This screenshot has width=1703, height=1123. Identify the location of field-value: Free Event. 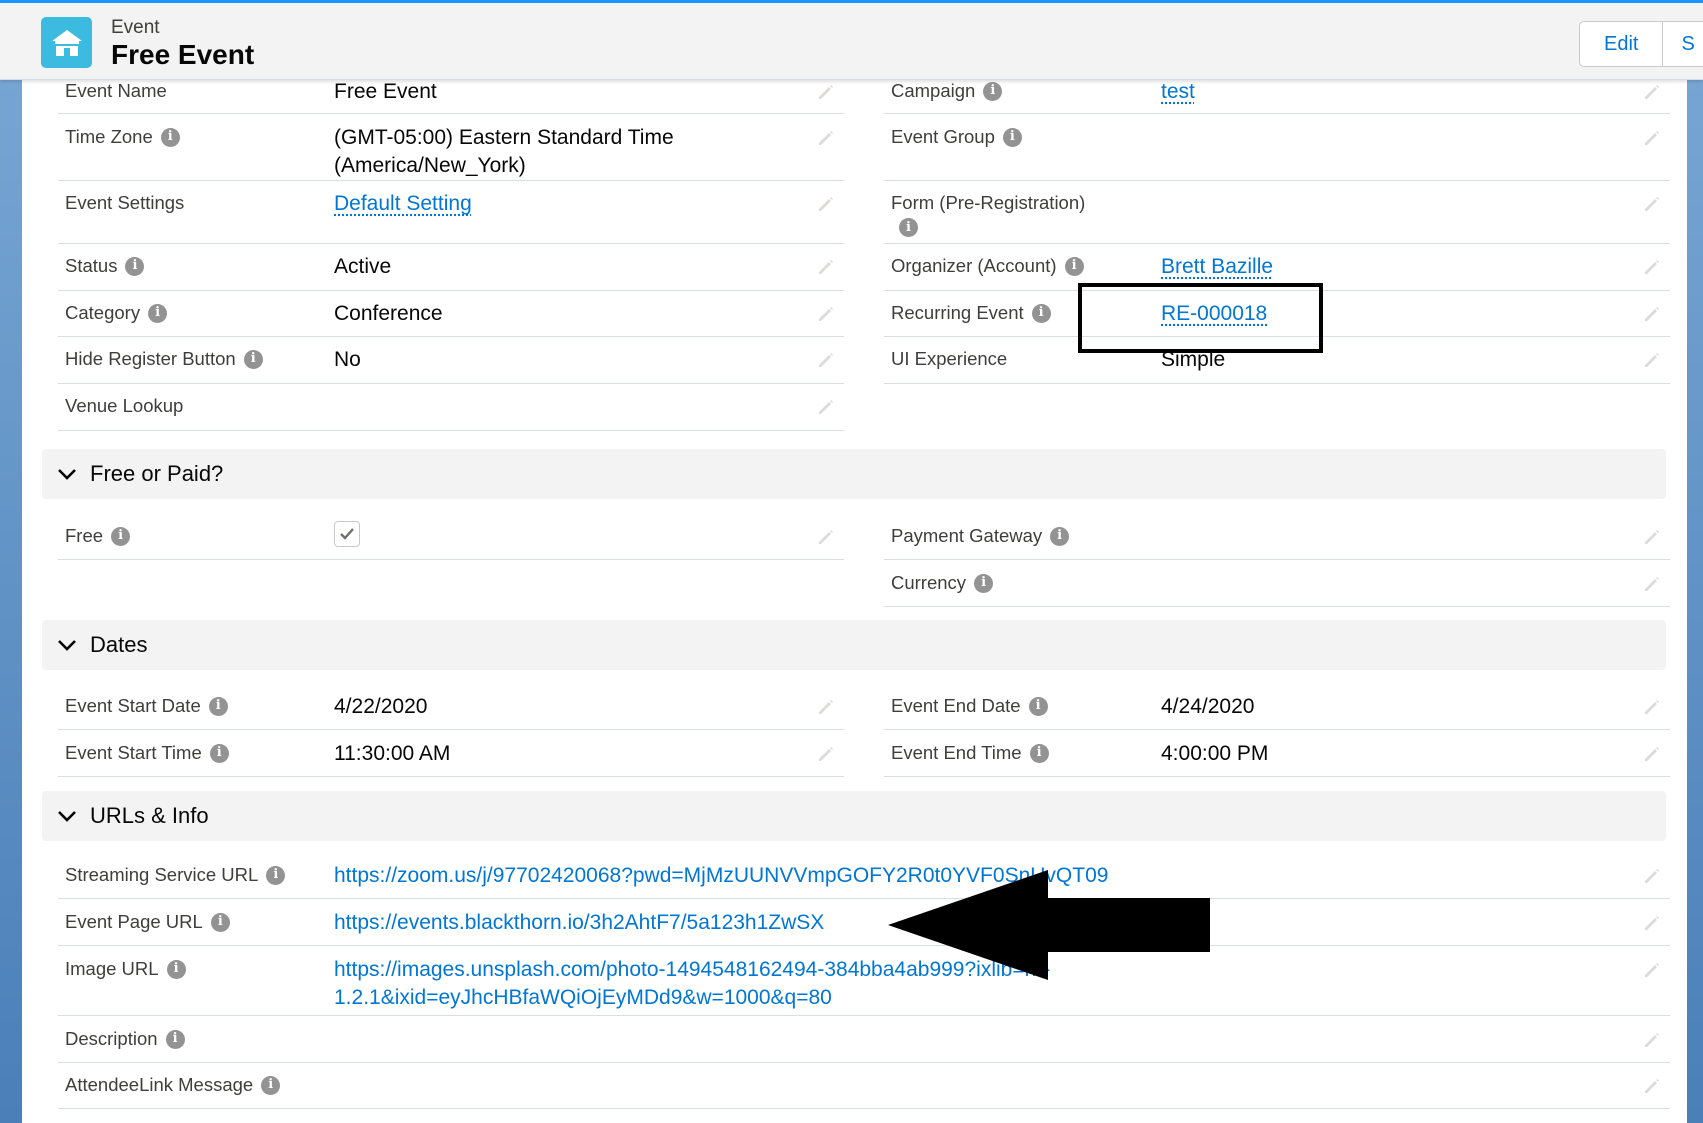
(385, 91).